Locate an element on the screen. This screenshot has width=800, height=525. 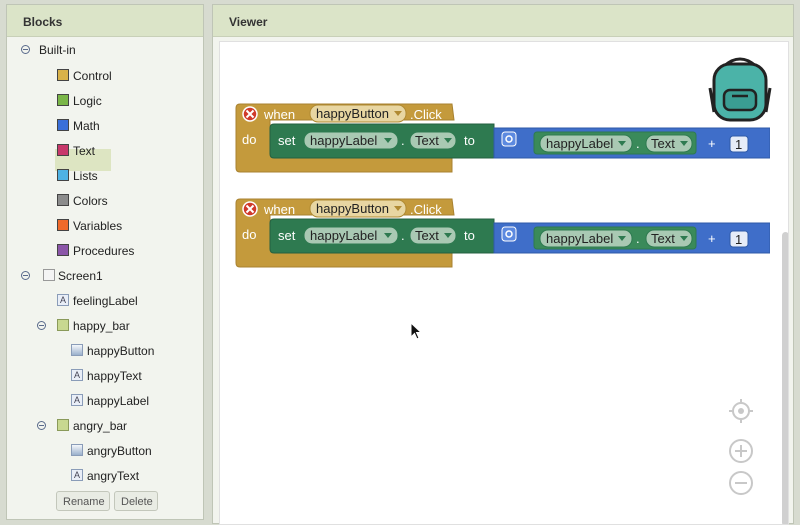
blocks-panel-title: Blocks is located at coordinates (105, 21).